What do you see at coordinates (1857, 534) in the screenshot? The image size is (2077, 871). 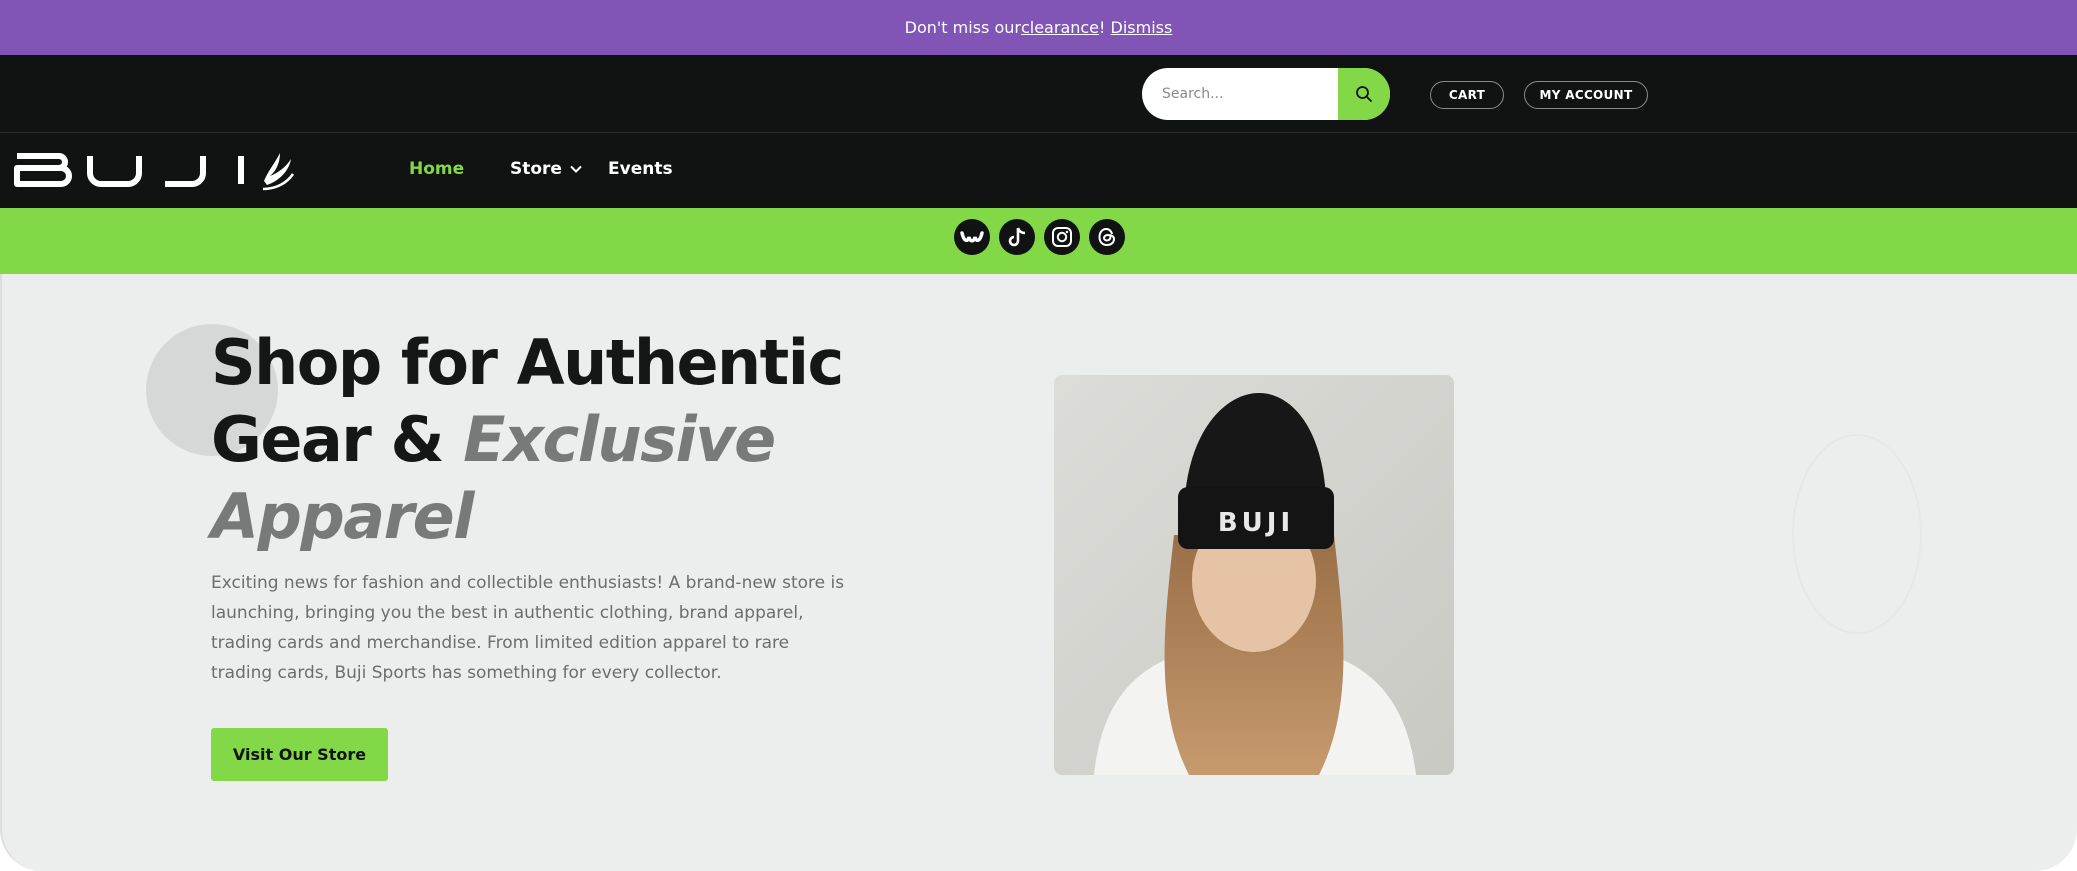 I see `decorative-ring` at bounding box center [1857, 534].